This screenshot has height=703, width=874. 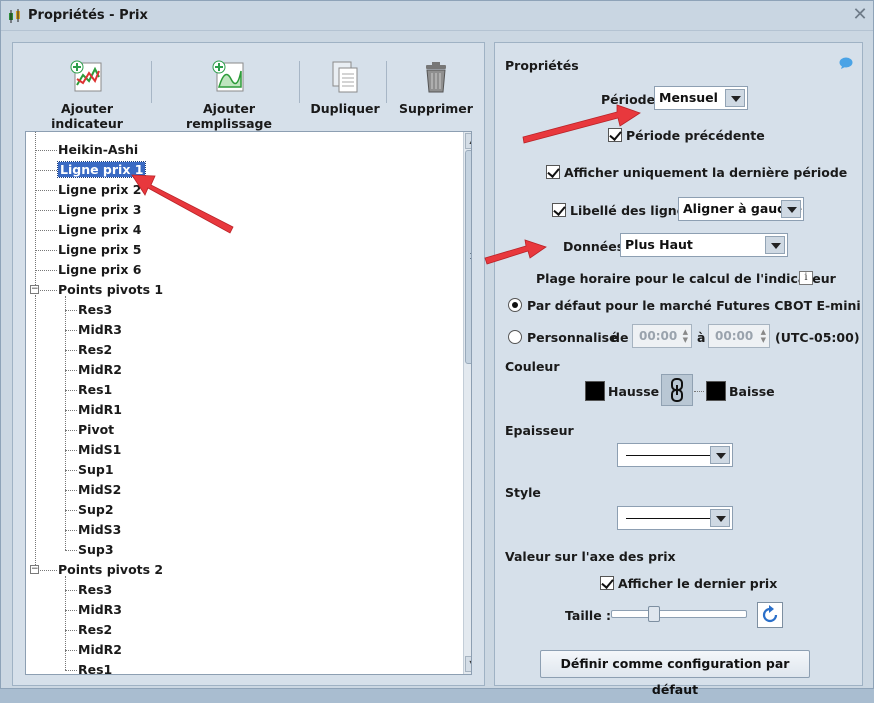 What do you see at coordinates (668, 455) in the screenshot?
I see `line-sample` at bounding box center [668, 455].